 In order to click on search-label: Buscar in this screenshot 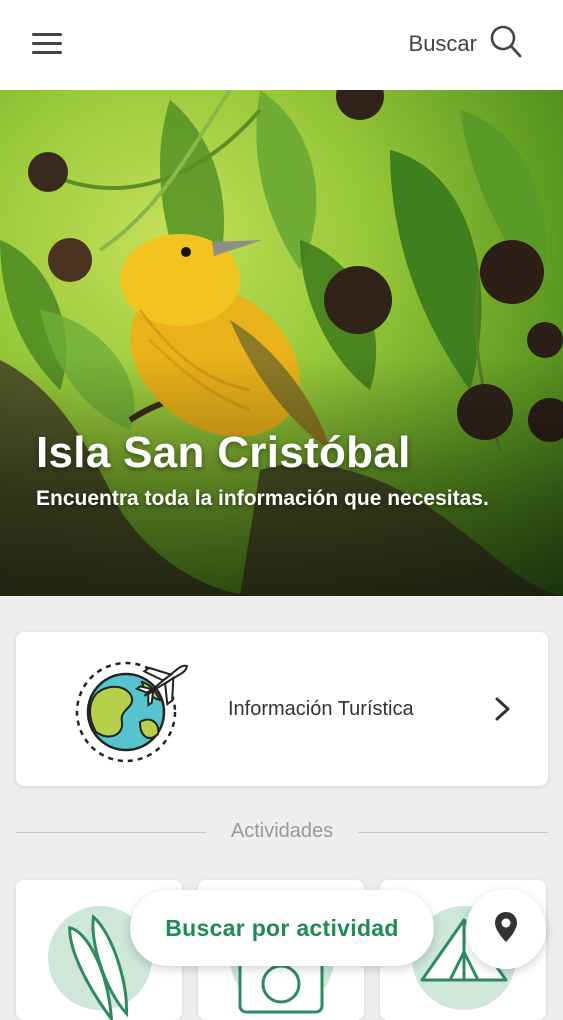, I will do `click(442, 43)`.